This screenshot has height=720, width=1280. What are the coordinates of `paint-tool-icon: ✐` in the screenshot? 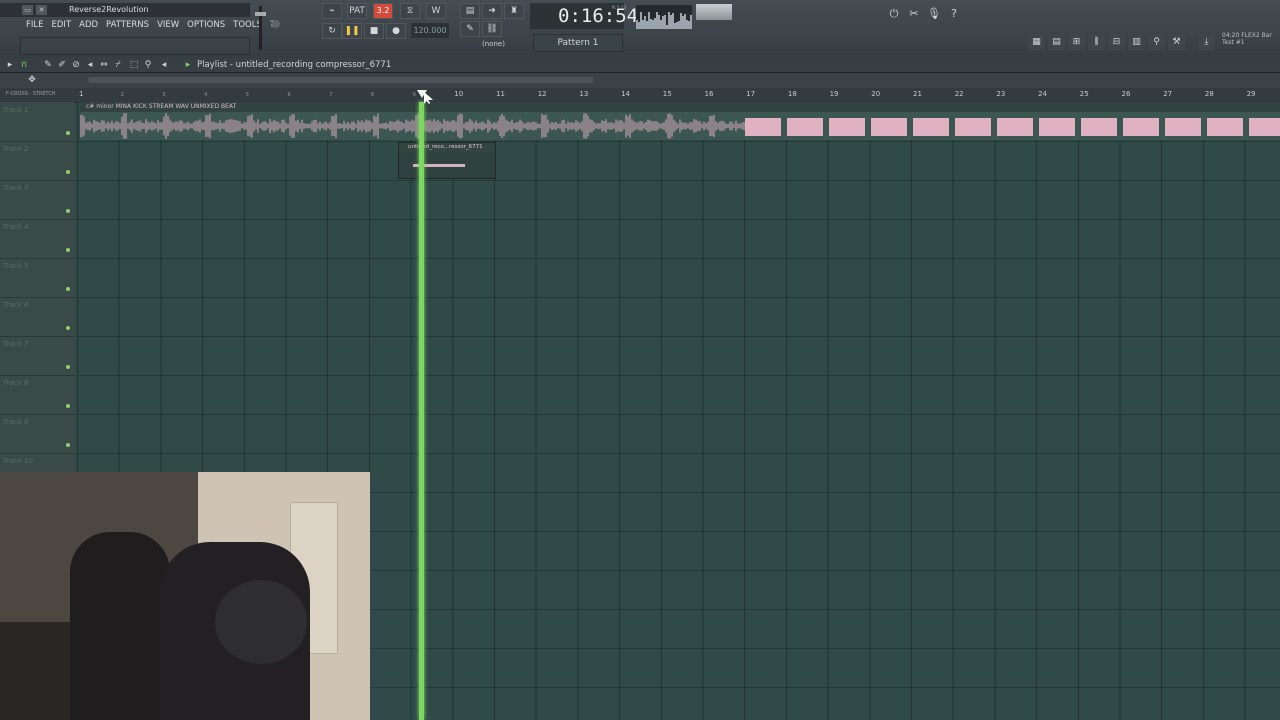 It's located at (62, 65).